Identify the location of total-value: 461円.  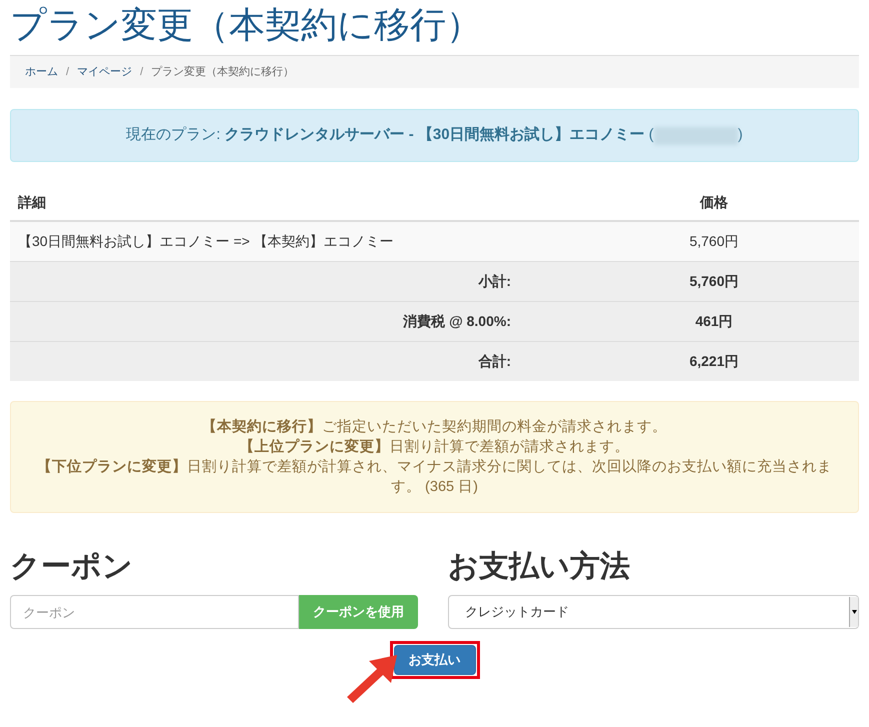
(714, 320).